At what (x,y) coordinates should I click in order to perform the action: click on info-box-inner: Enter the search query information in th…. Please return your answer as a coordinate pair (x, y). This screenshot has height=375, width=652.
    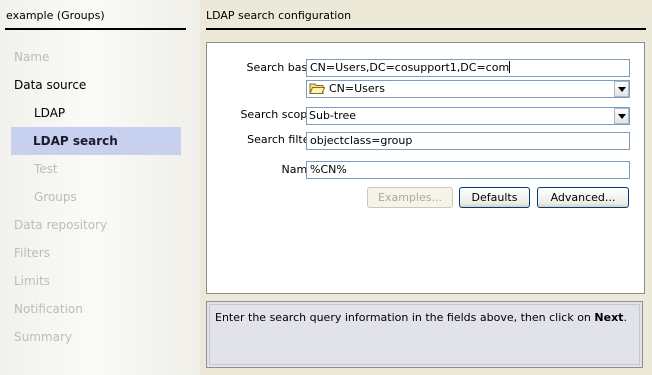
    Looking at the image, I should click on (424, 334).